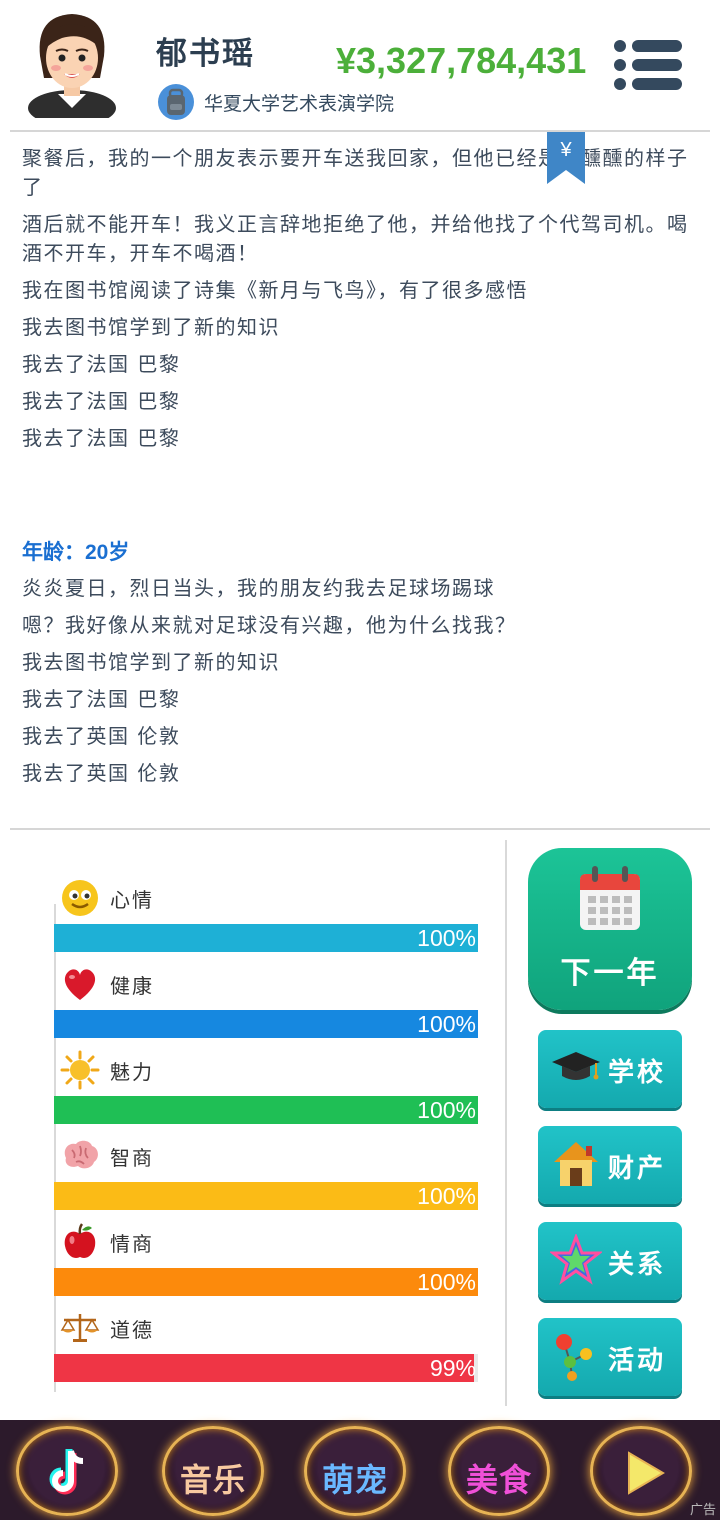 The height and width of the screenshot is (1520, 720). I want to click on activity-label: 活动, so click(637, 1361).